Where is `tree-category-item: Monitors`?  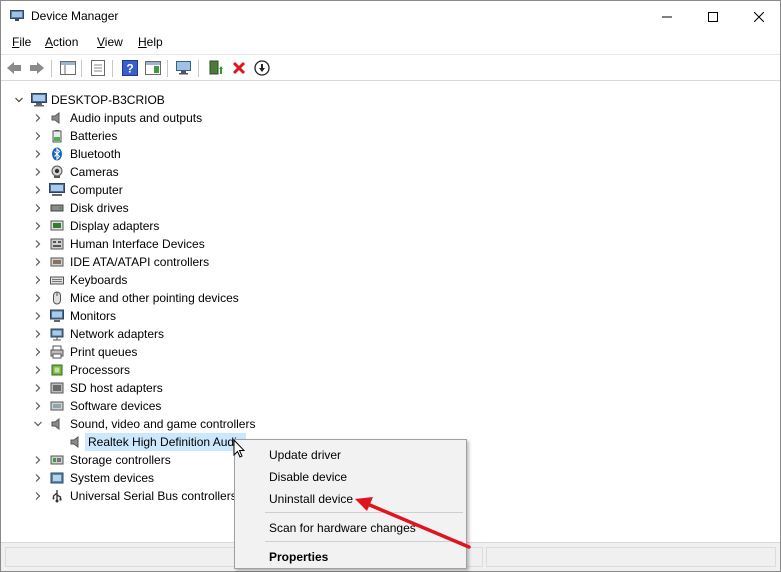
tree-category-item: Monitors is located at coordinates (201, 316).